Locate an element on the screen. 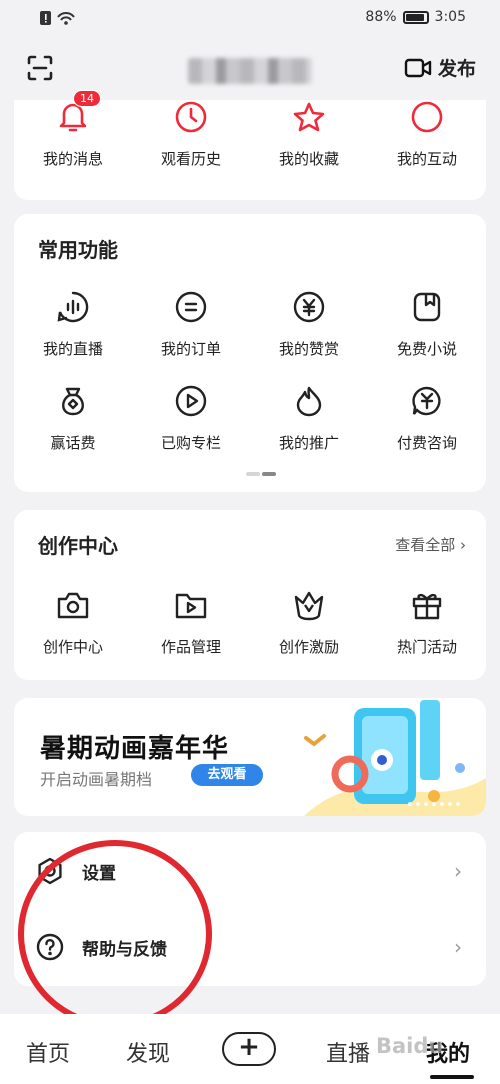 Image resolution: width=500 pixels, height=1084 pixels. status-right: 88% 3:05 is located at coordinates (415, 17).